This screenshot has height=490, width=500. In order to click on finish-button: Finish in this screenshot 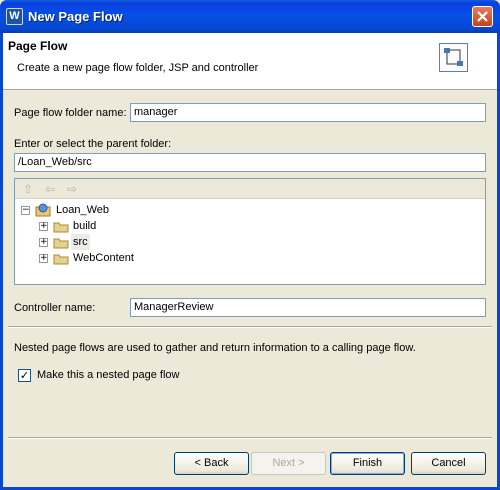, I will do `click(367, 463)`.